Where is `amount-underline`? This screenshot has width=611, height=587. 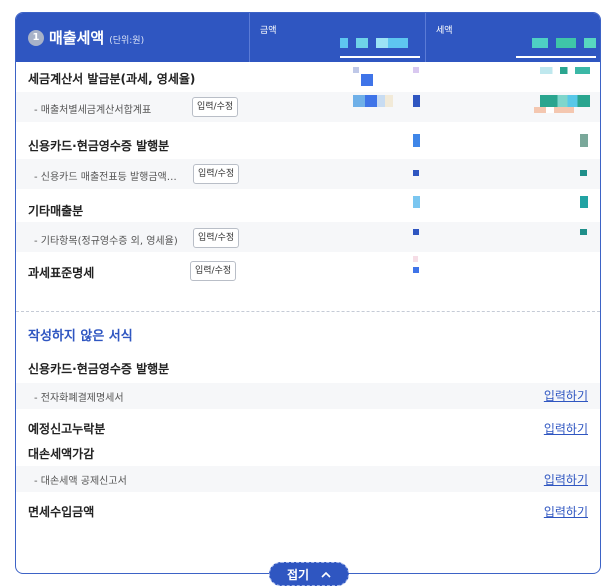
amount-underline is located at coordinates (380, 57).